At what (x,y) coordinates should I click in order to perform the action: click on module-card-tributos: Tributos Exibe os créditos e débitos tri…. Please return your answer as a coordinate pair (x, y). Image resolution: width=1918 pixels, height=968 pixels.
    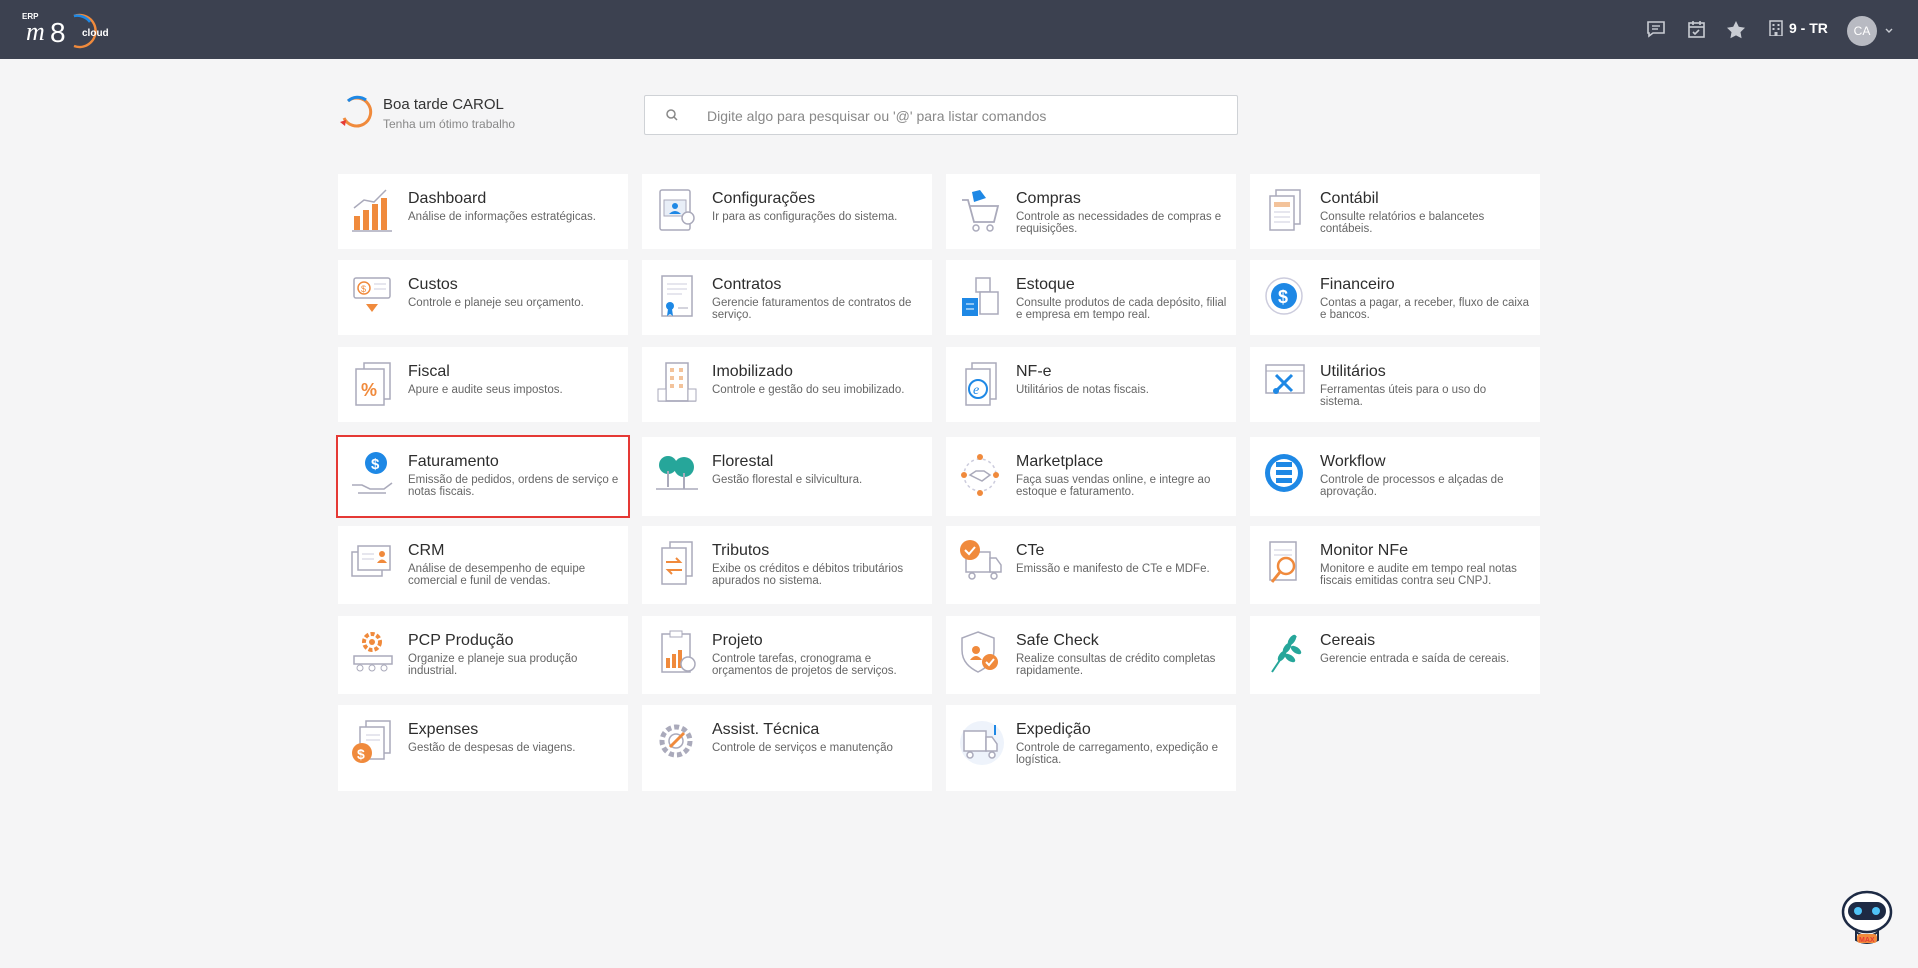
    Looking at the image, I should click on (787, 565).